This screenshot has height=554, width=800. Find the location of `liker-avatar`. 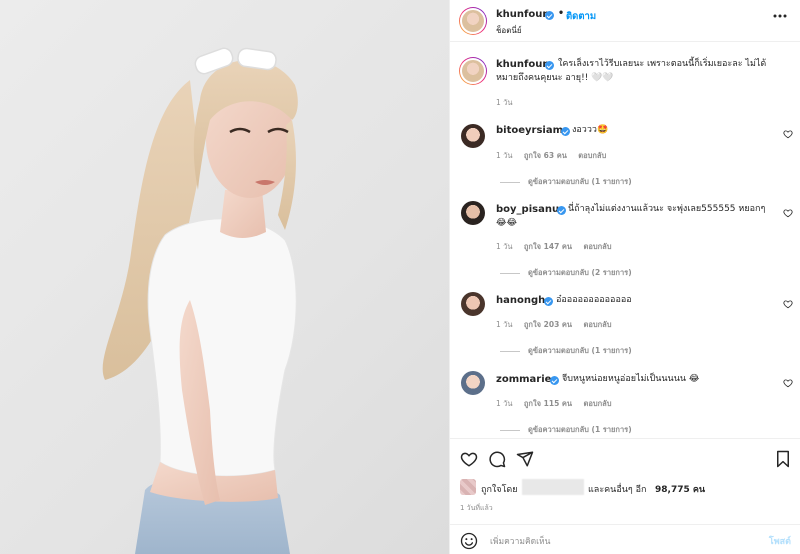

liker-avatar is located at coordinates (468, 487).